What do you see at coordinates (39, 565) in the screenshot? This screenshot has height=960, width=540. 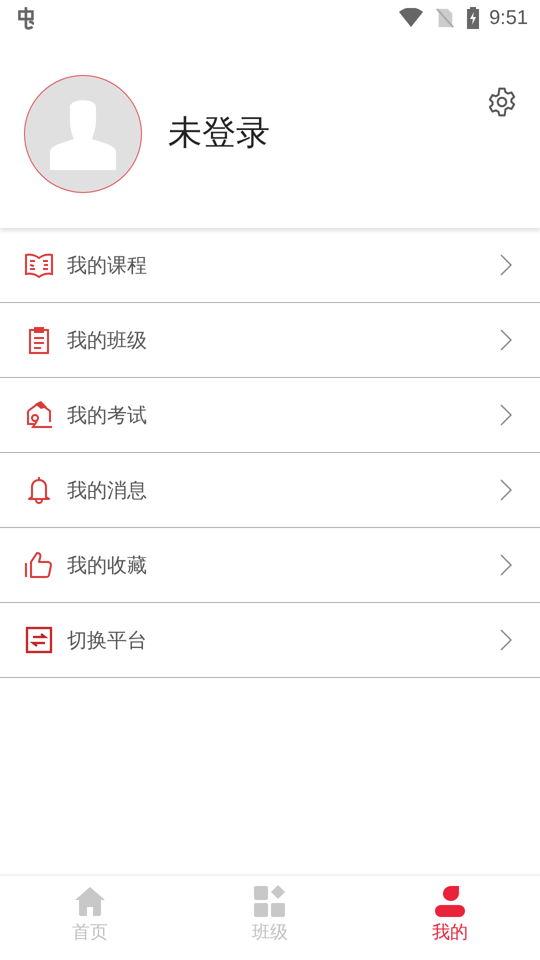 I see `thumbs-up-icon` at bounding box center [39, 565].